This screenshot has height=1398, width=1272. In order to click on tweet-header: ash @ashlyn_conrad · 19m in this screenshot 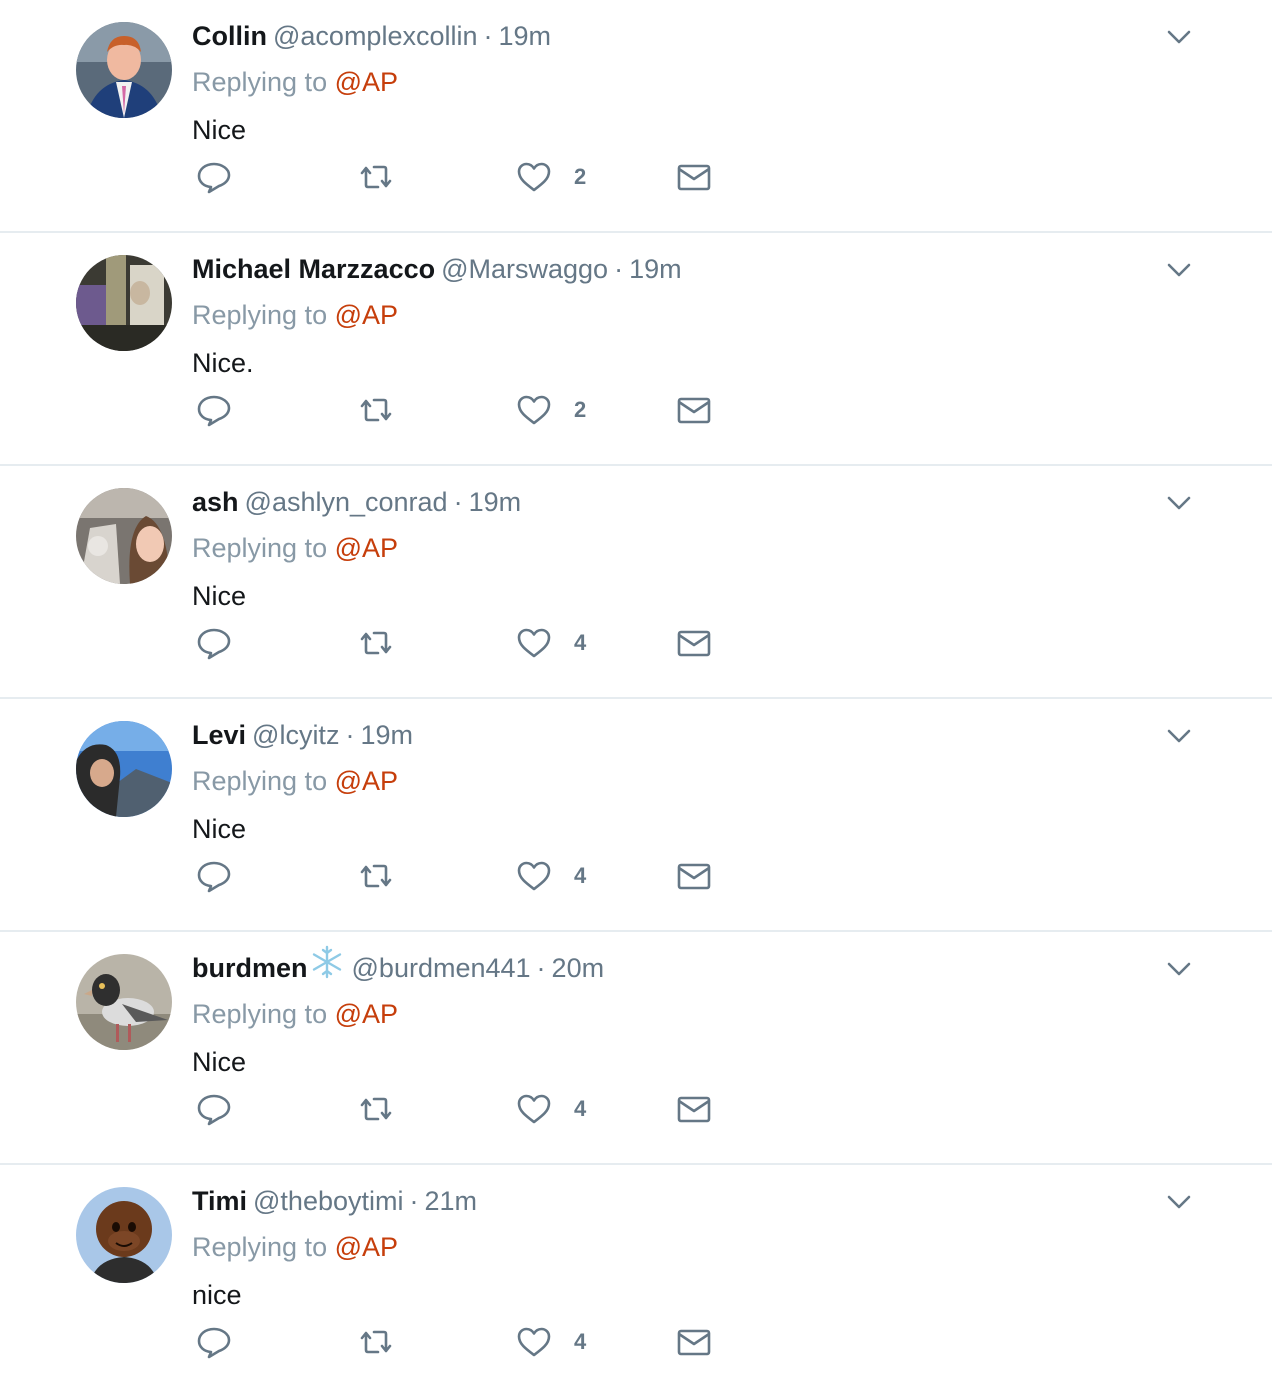, I will do `click(672, 502)`.